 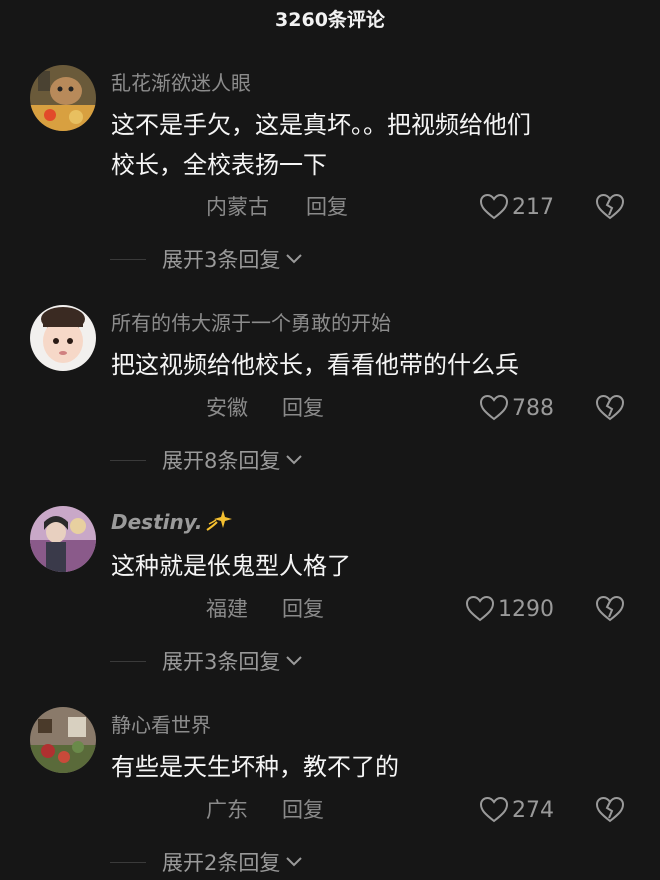 I want to click on username: 乱花渐欲迷人眼, so click(x=181, y=81).